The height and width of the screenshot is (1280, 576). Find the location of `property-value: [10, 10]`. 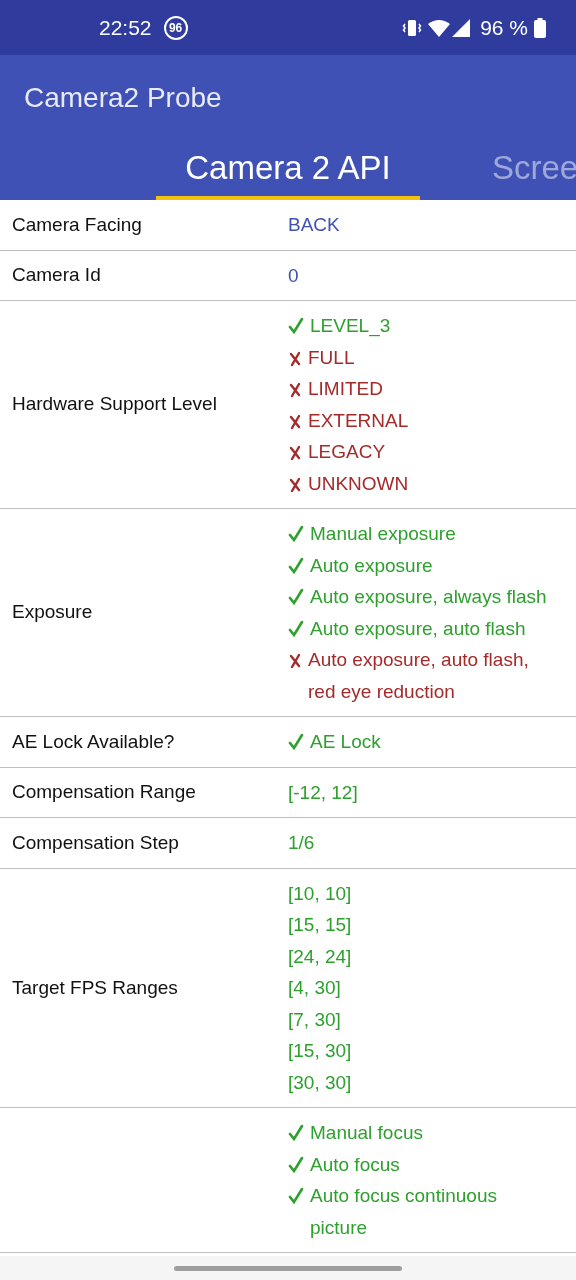

property-value: [10, 10] is located at coordinates (320, 893).